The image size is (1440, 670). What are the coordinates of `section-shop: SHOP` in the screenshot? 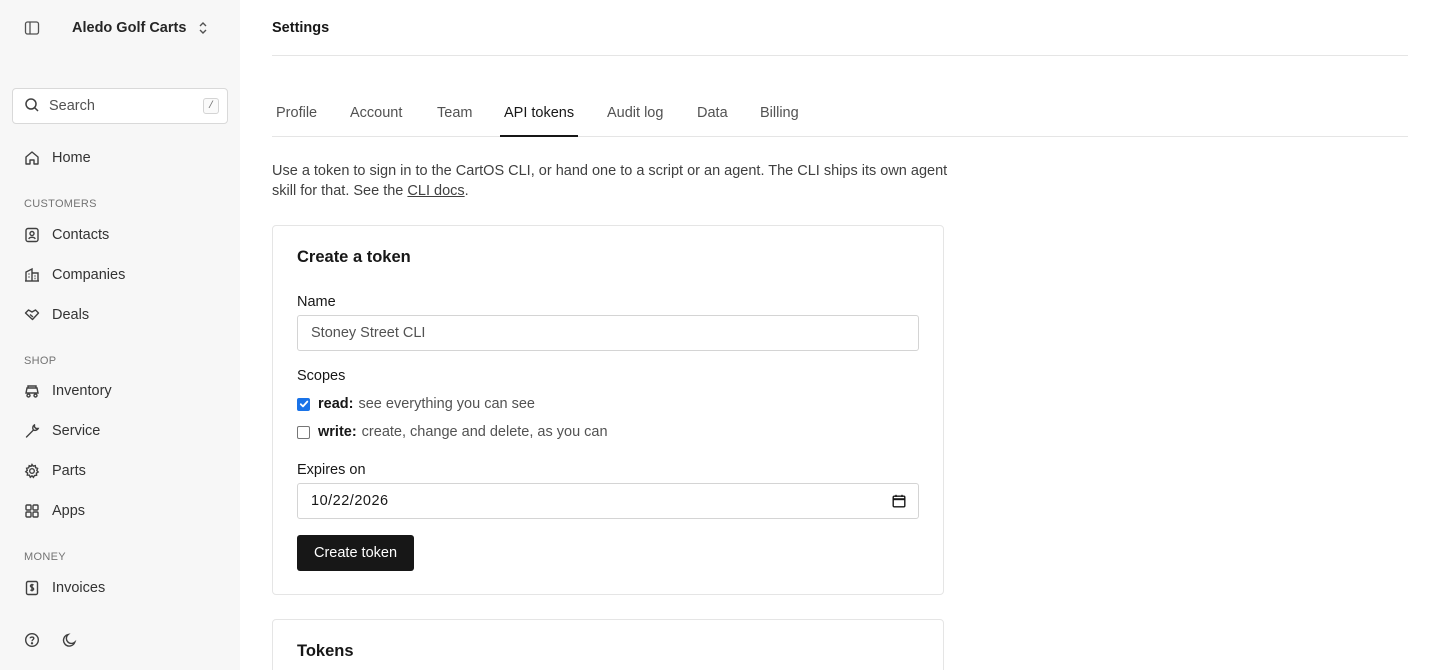 It's located at (40, 361).